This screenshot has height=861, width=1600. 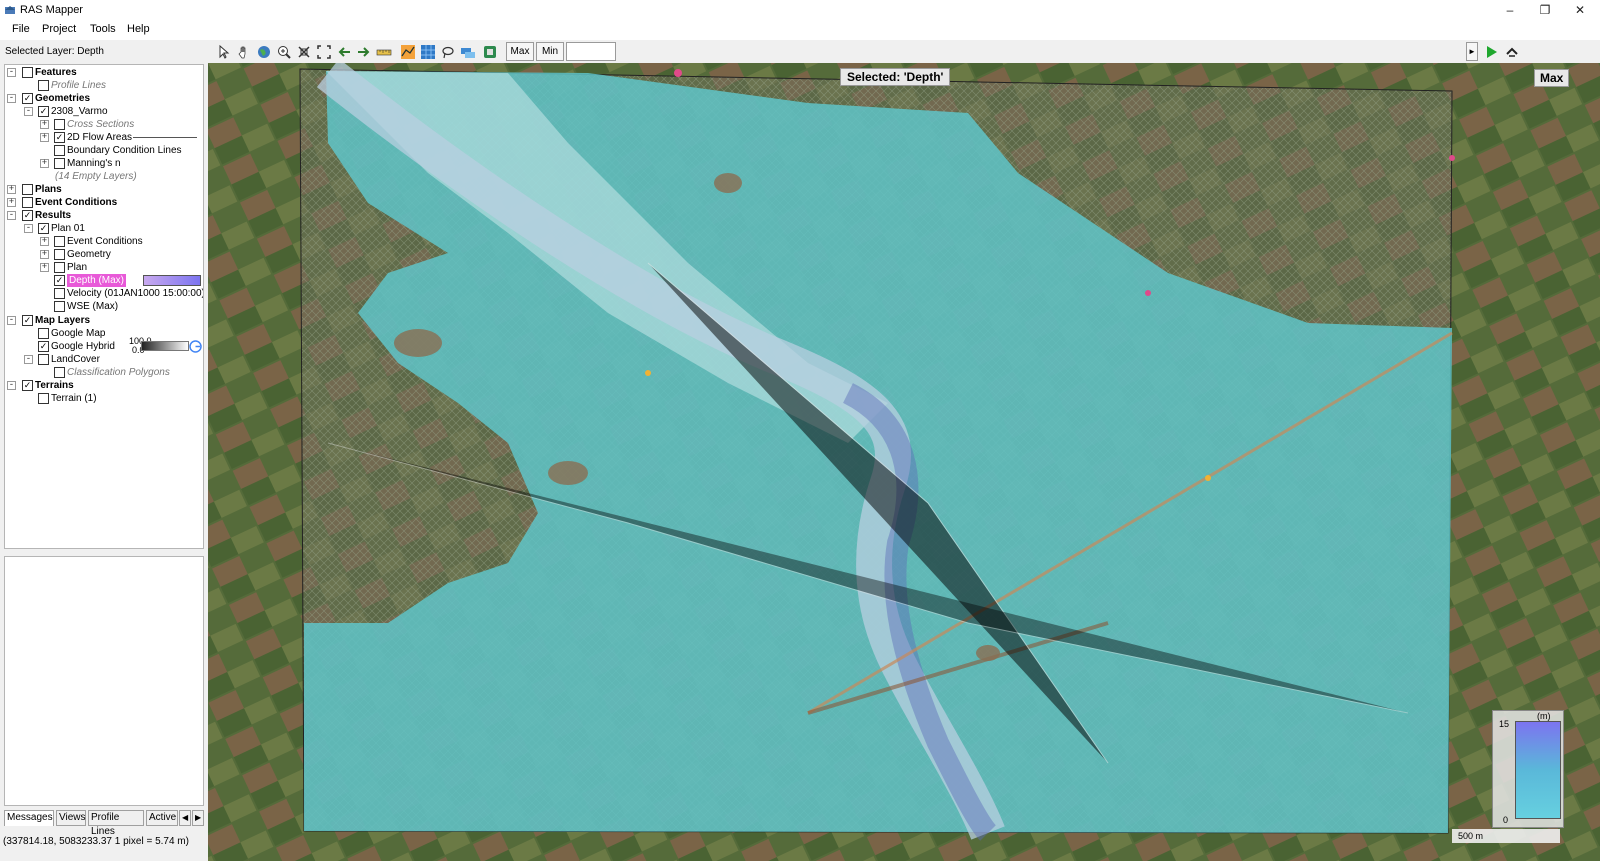 I want to click on pointer-icon, so click(x=224, y=52).